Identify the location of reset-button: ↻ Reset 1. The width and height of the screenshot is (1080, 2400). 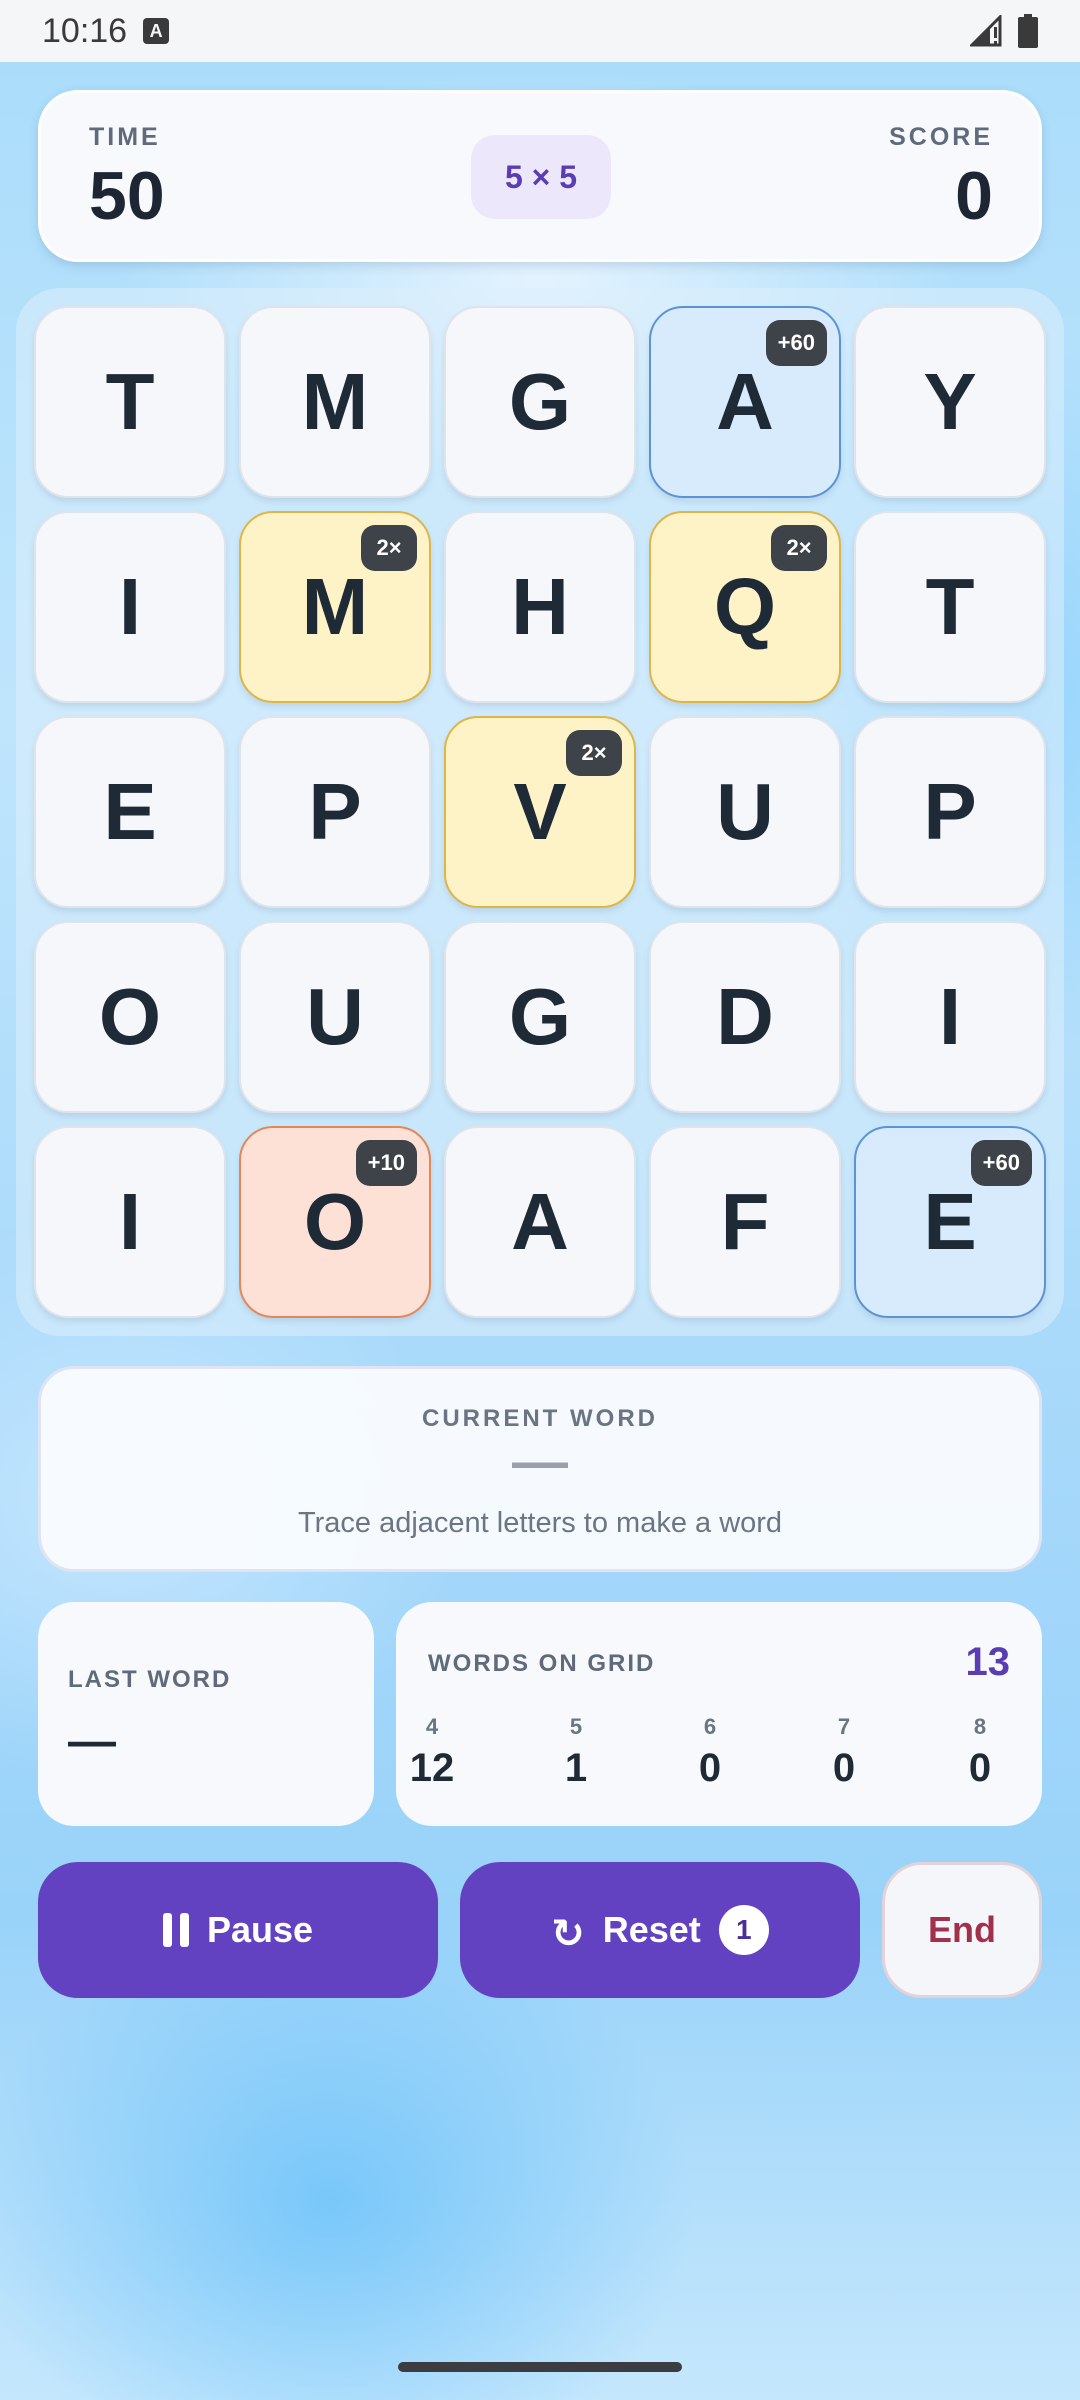
(660, 1930).